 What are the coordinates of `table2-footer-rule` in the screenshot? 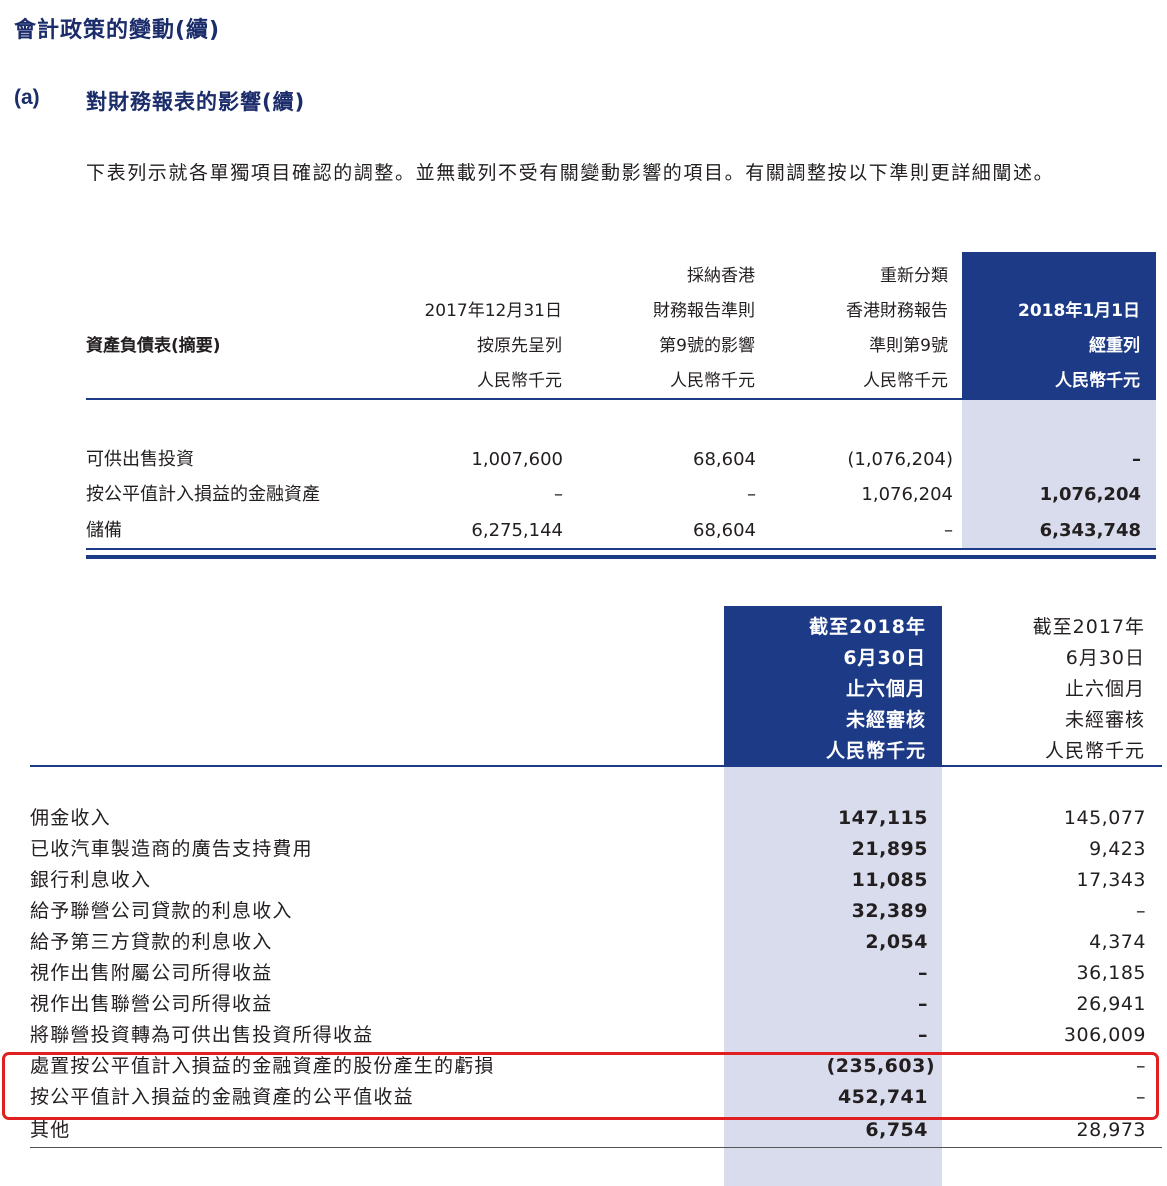 It's located at (596, 1147).